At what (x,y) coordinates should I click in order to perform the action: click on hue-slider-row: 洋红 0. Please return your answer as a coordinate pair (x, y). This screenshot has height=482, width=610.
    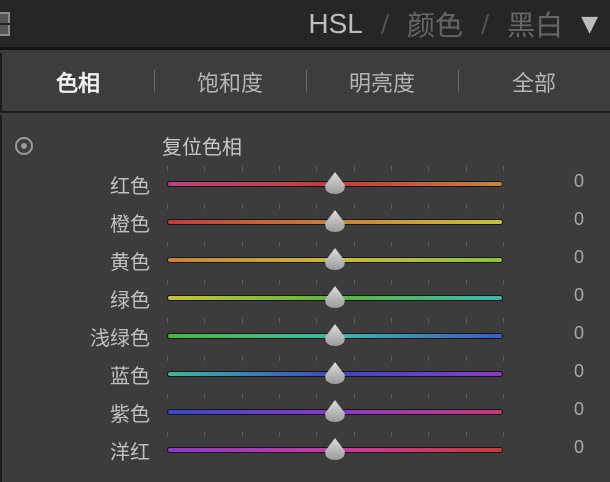
    Looking at the image, I should click on (306, 448).